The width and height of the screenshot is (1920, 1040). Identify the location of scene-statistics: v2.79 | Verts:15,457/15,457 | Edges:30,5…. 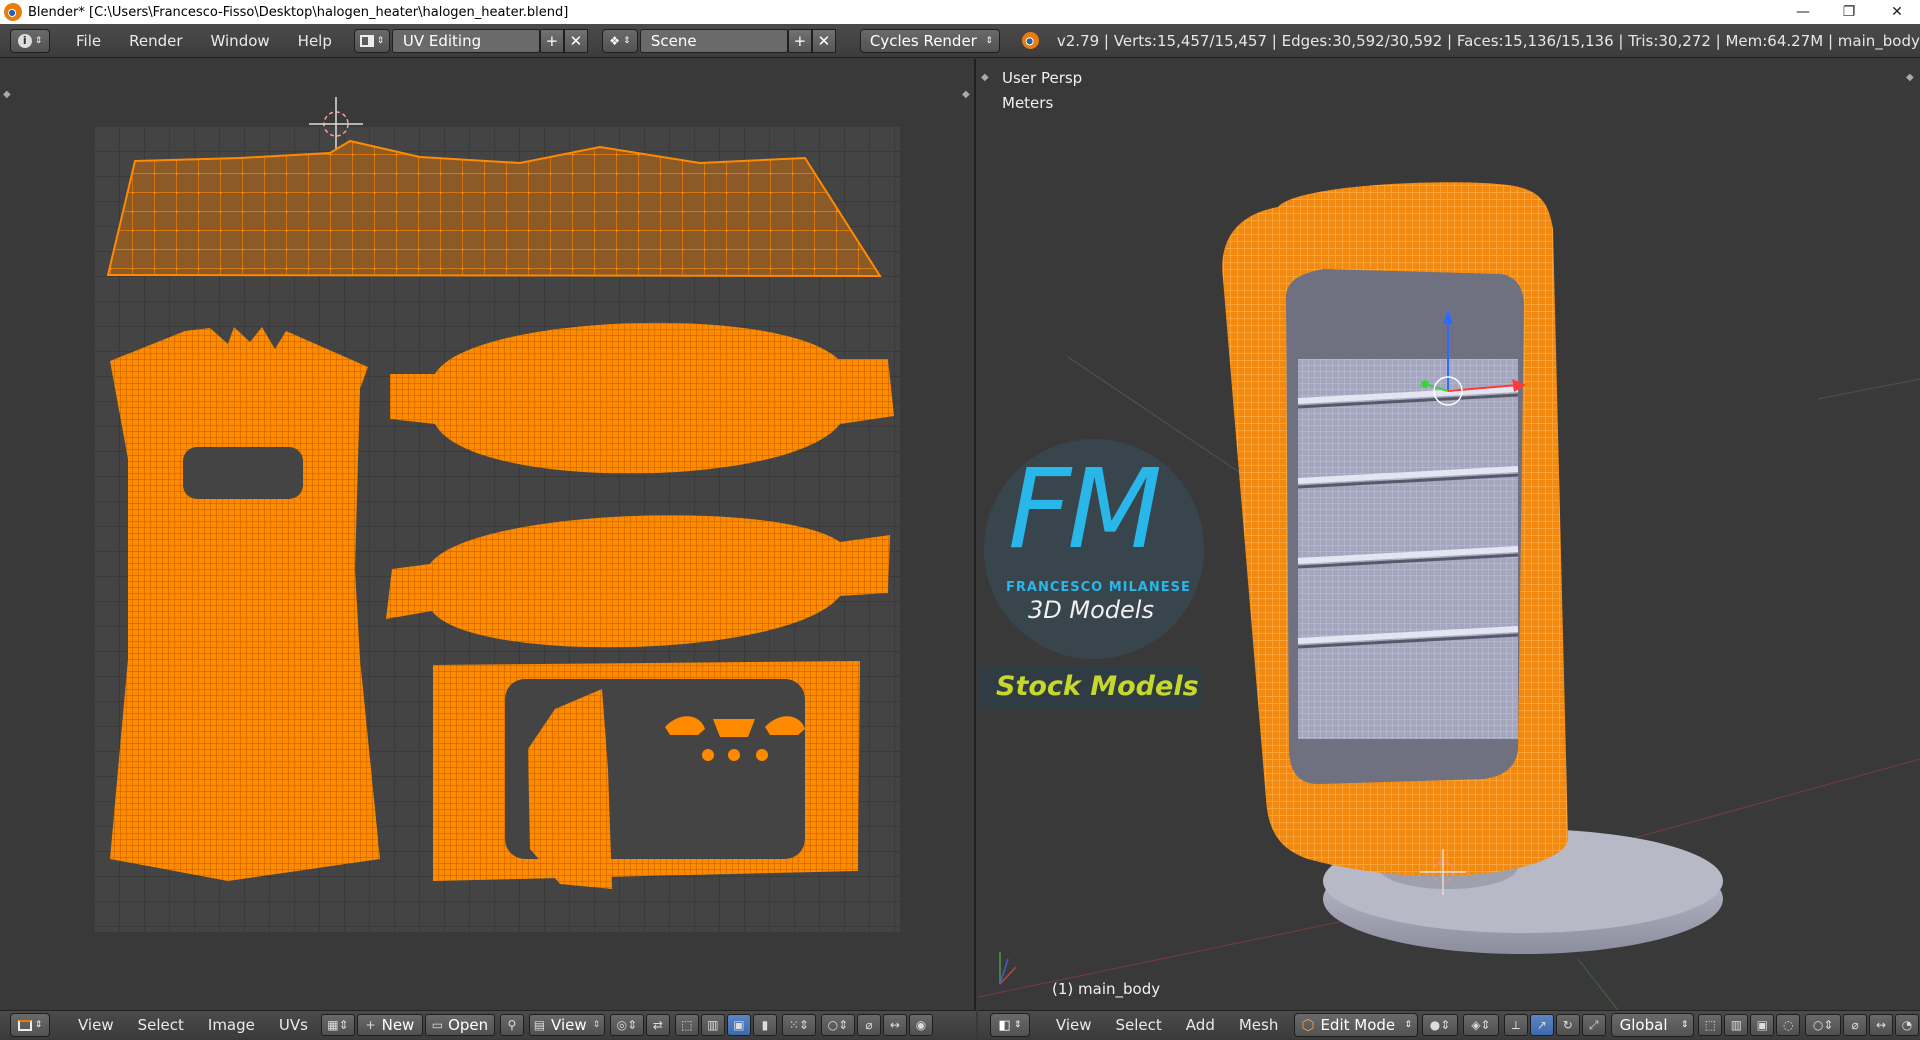
(1488, 40).